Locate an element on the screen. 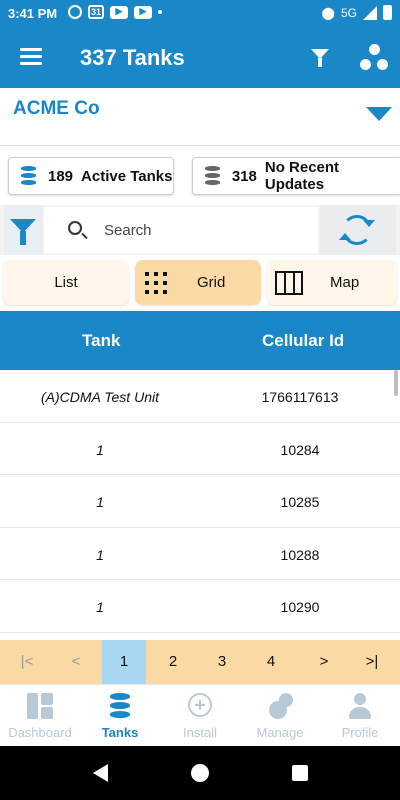 The image size is (400, 800). signal-icon is located at coordinates (370, 12).